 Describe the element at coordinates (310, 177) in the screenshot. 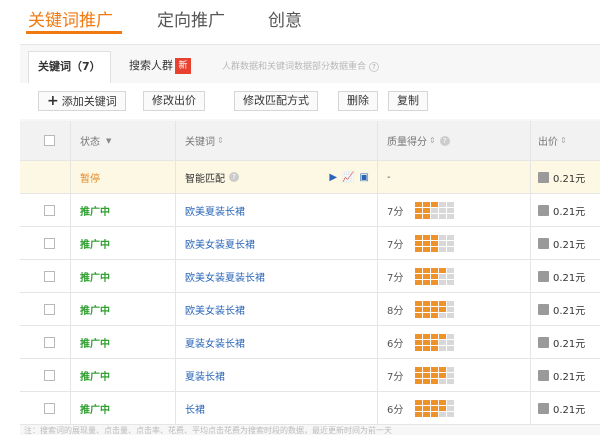

I see `table-row: 暂停 智能匹配? ▶ 📈 ▣ - 0.21元` at that location.